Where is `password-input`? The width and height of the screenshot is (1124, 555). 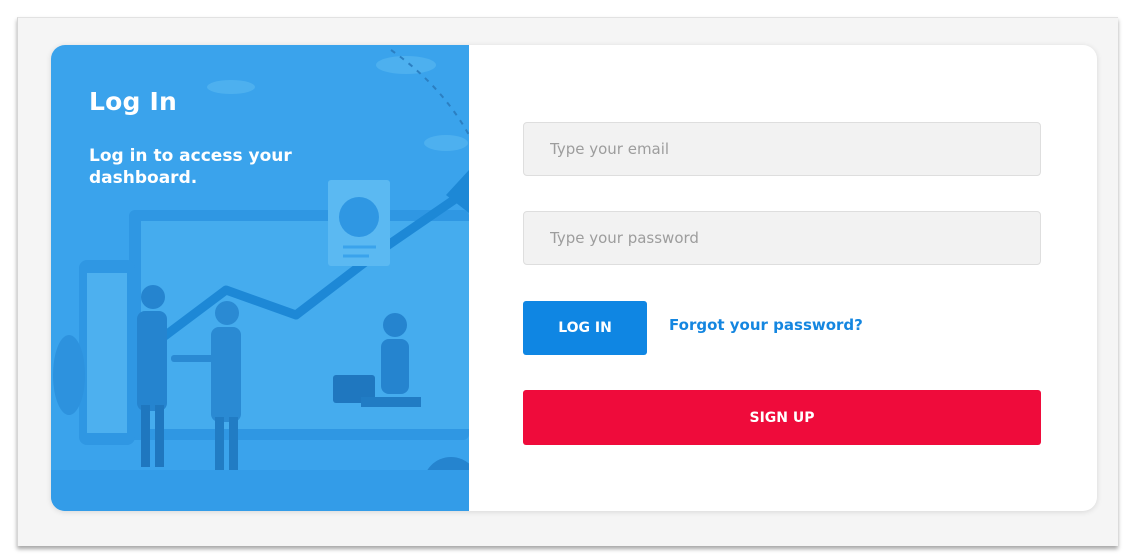
password-input is located at coordinates (782, 238).